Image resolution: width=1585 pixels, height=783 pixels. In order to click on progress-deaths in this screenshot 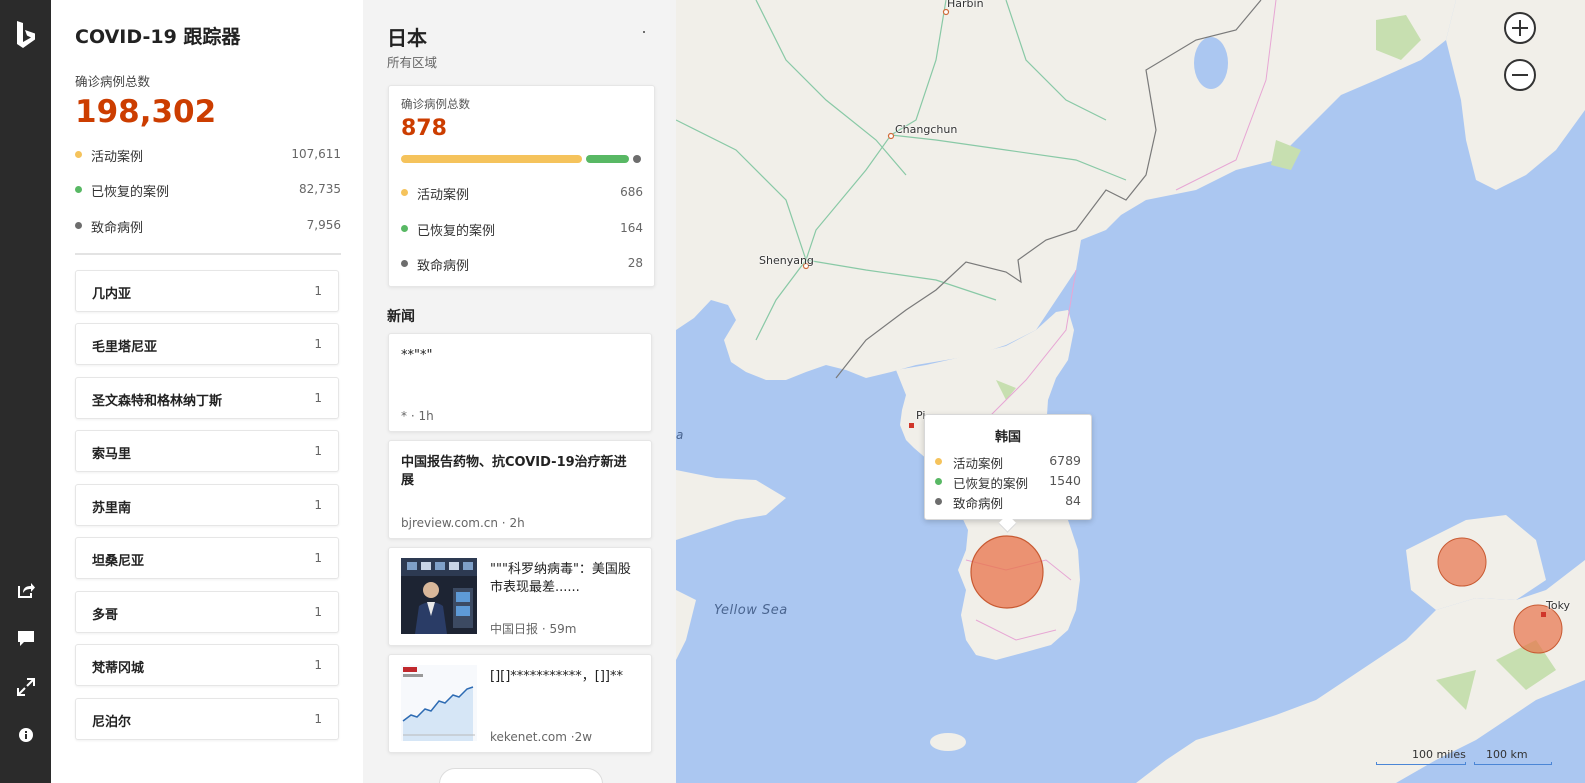, I will do `click(637, 159)`.